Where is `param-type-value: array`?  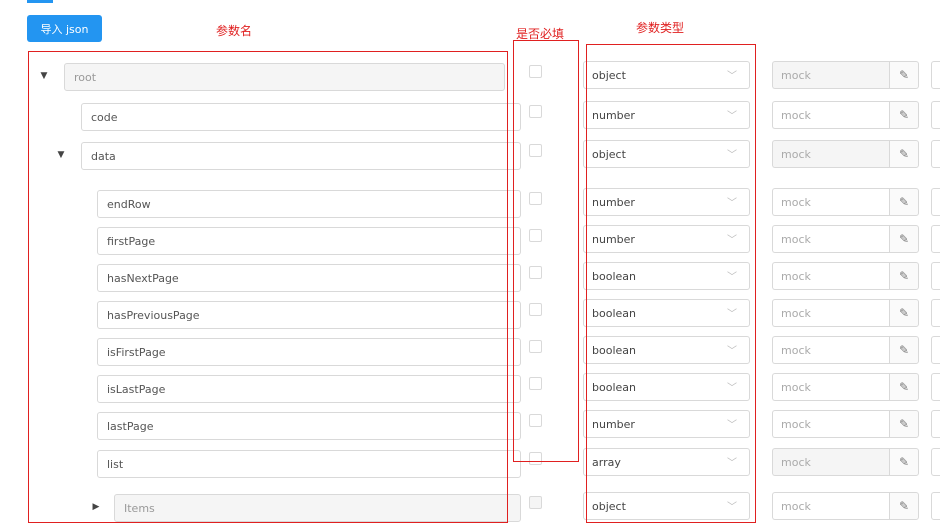 param-type-value: array is located at coordinates (606, 462).